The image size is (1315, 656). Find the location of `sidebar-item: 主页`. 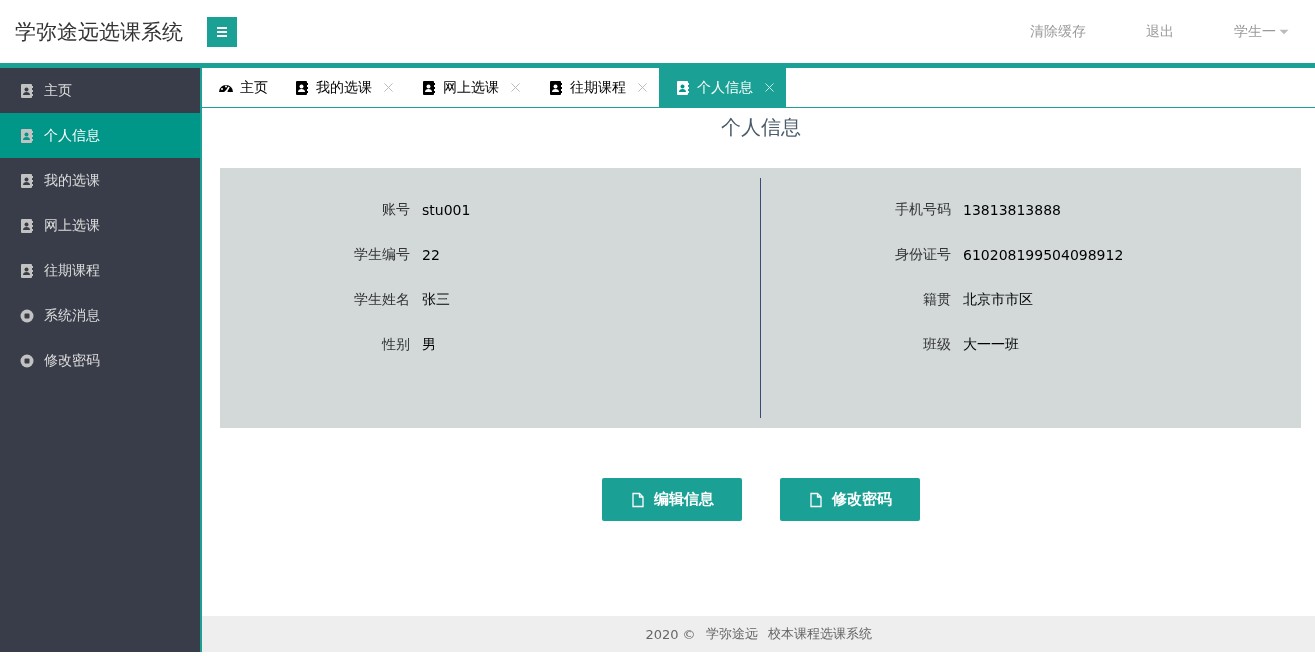

sidebar-item: 主页 is located at coordinates (100, 90).